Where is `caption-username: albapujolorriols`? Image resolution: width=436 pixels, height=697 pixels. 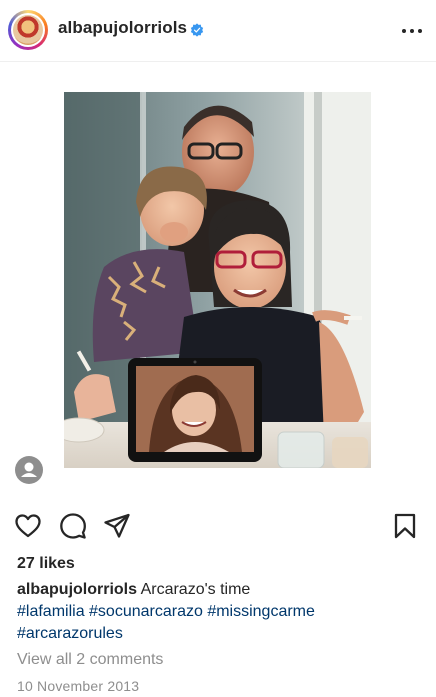
caption-username: albapujolorriols is located at coordinates (77, 589).